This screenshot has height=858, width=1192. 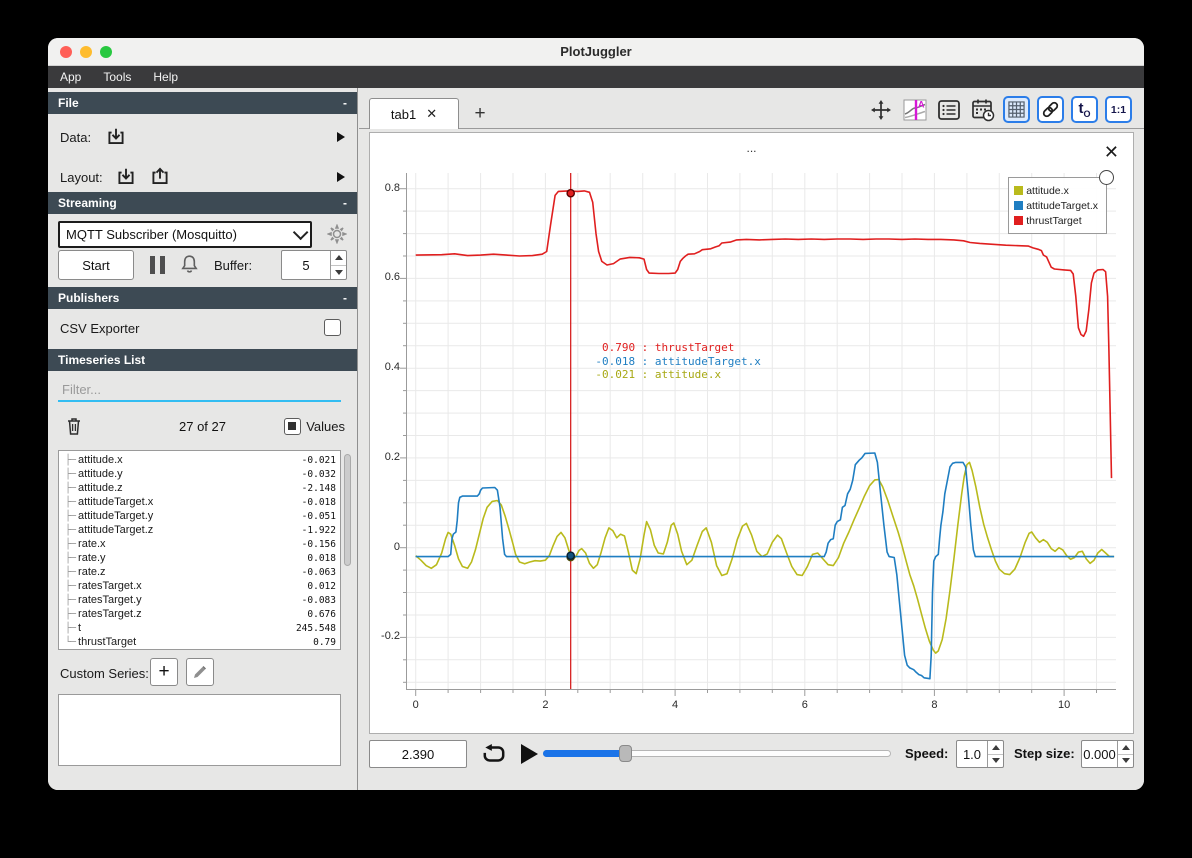 I want to click on link-axes-button, so click(x=1050, y=109).